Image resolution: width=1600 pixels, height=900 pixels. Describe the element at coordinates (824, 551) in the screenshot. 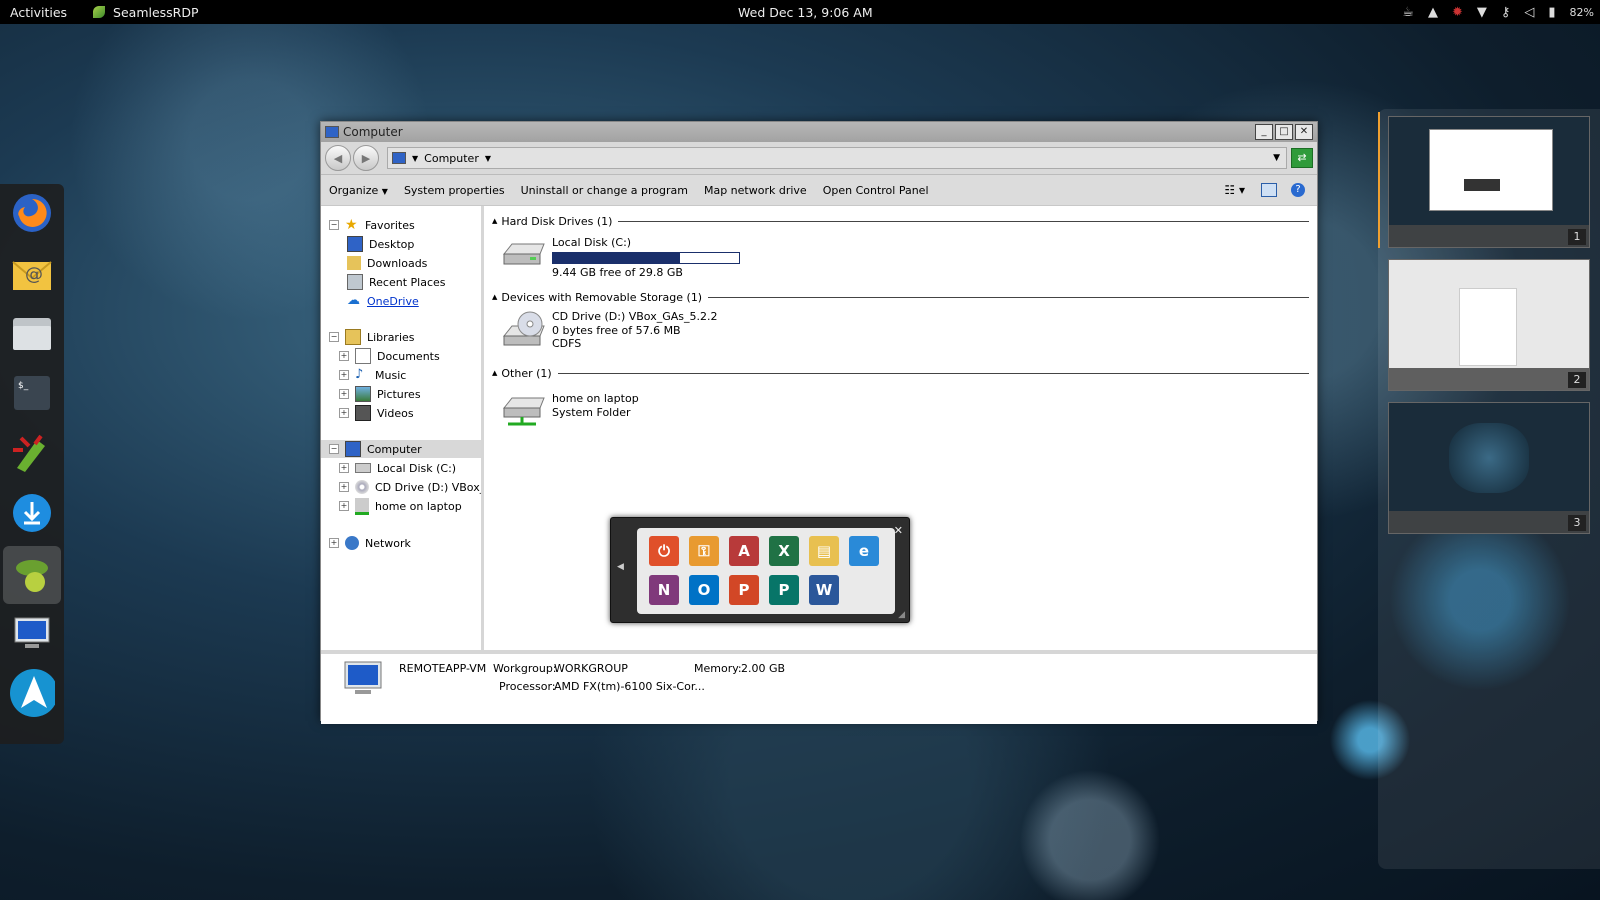

I see `explorer-icon: ▤` at that location.